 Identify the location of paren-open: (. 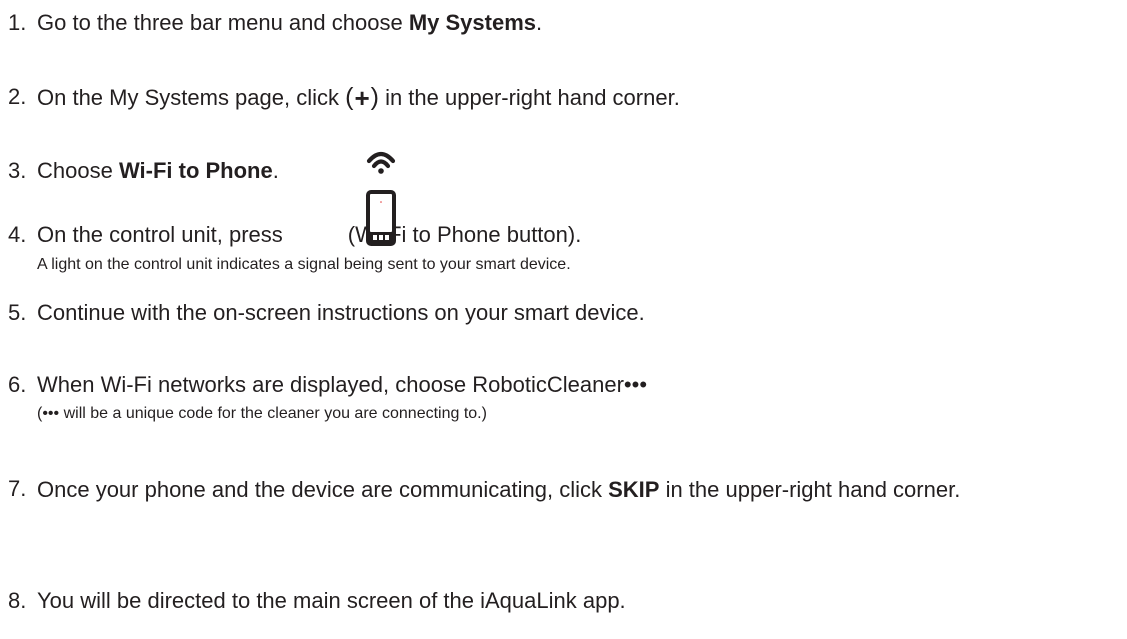
(349, 97).